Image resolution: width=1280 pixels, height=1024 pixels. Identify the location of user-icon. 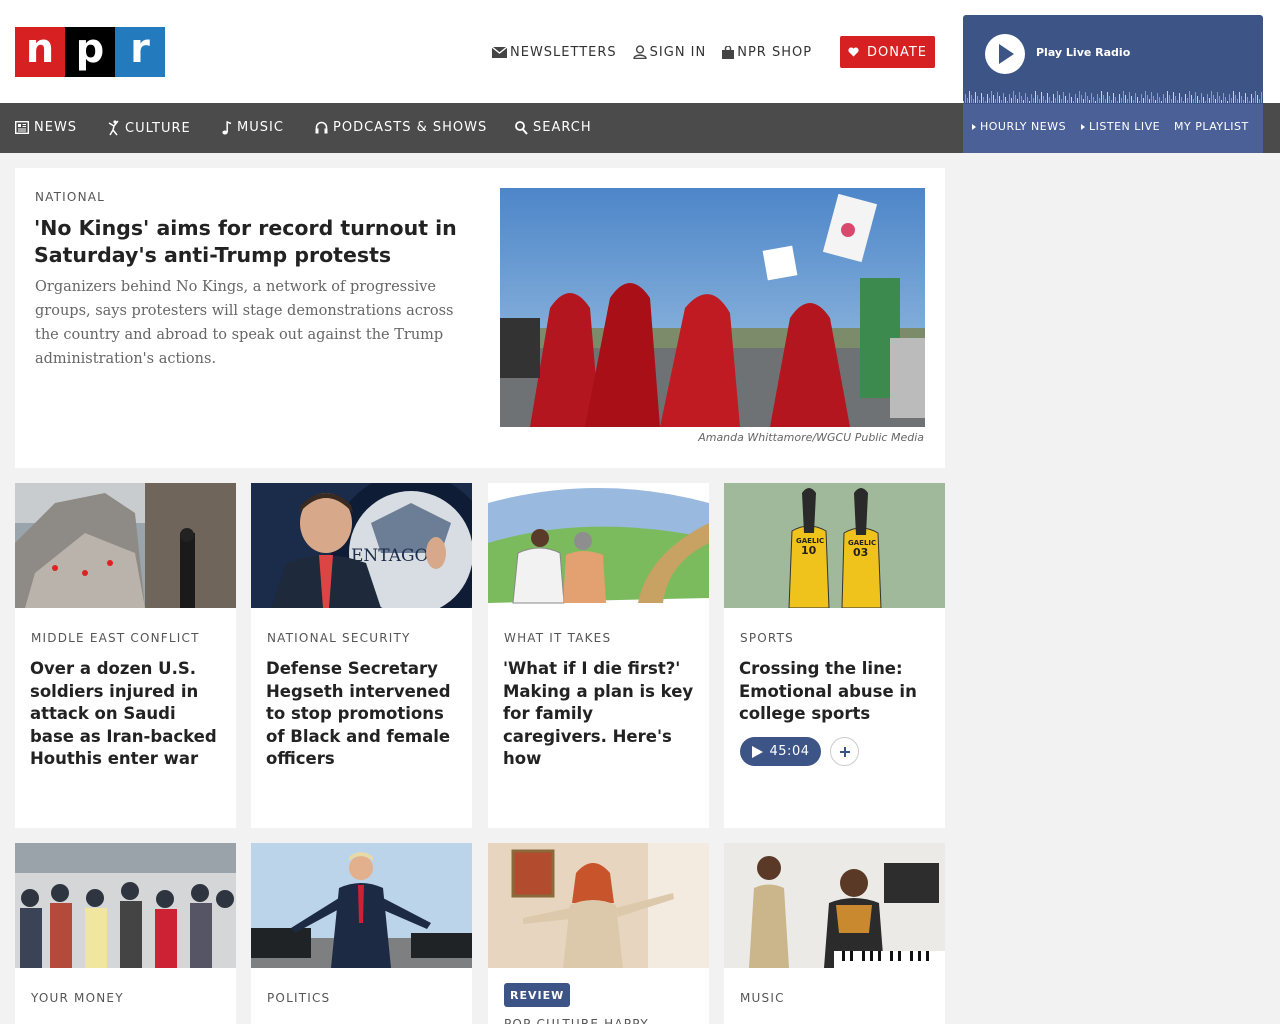
(639, 52).